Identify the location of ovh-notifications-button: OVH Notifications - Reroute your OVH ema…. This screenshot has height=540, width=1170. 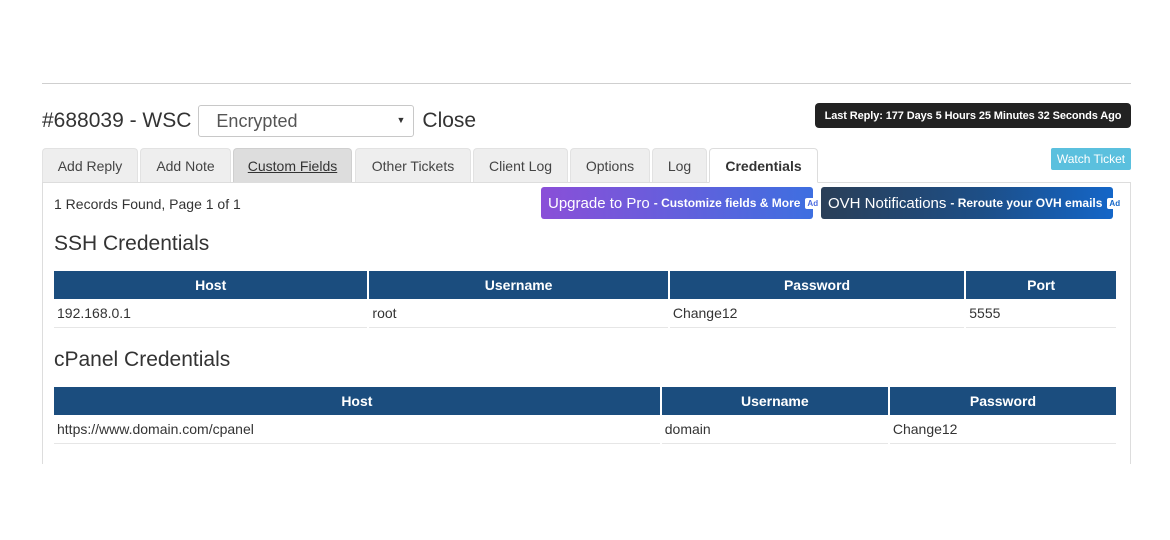
(972, 203).